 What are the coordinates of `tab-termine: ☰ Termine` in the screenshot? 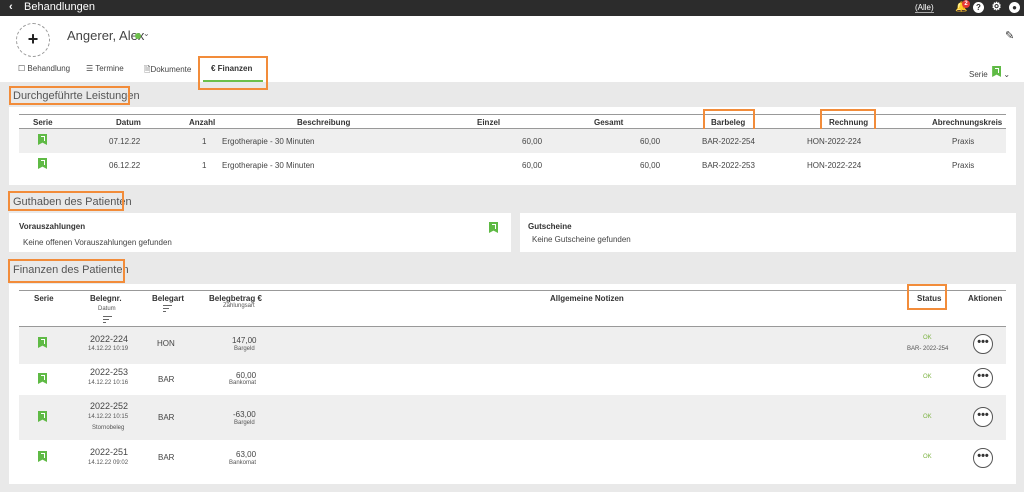 It's located at (105, 68).